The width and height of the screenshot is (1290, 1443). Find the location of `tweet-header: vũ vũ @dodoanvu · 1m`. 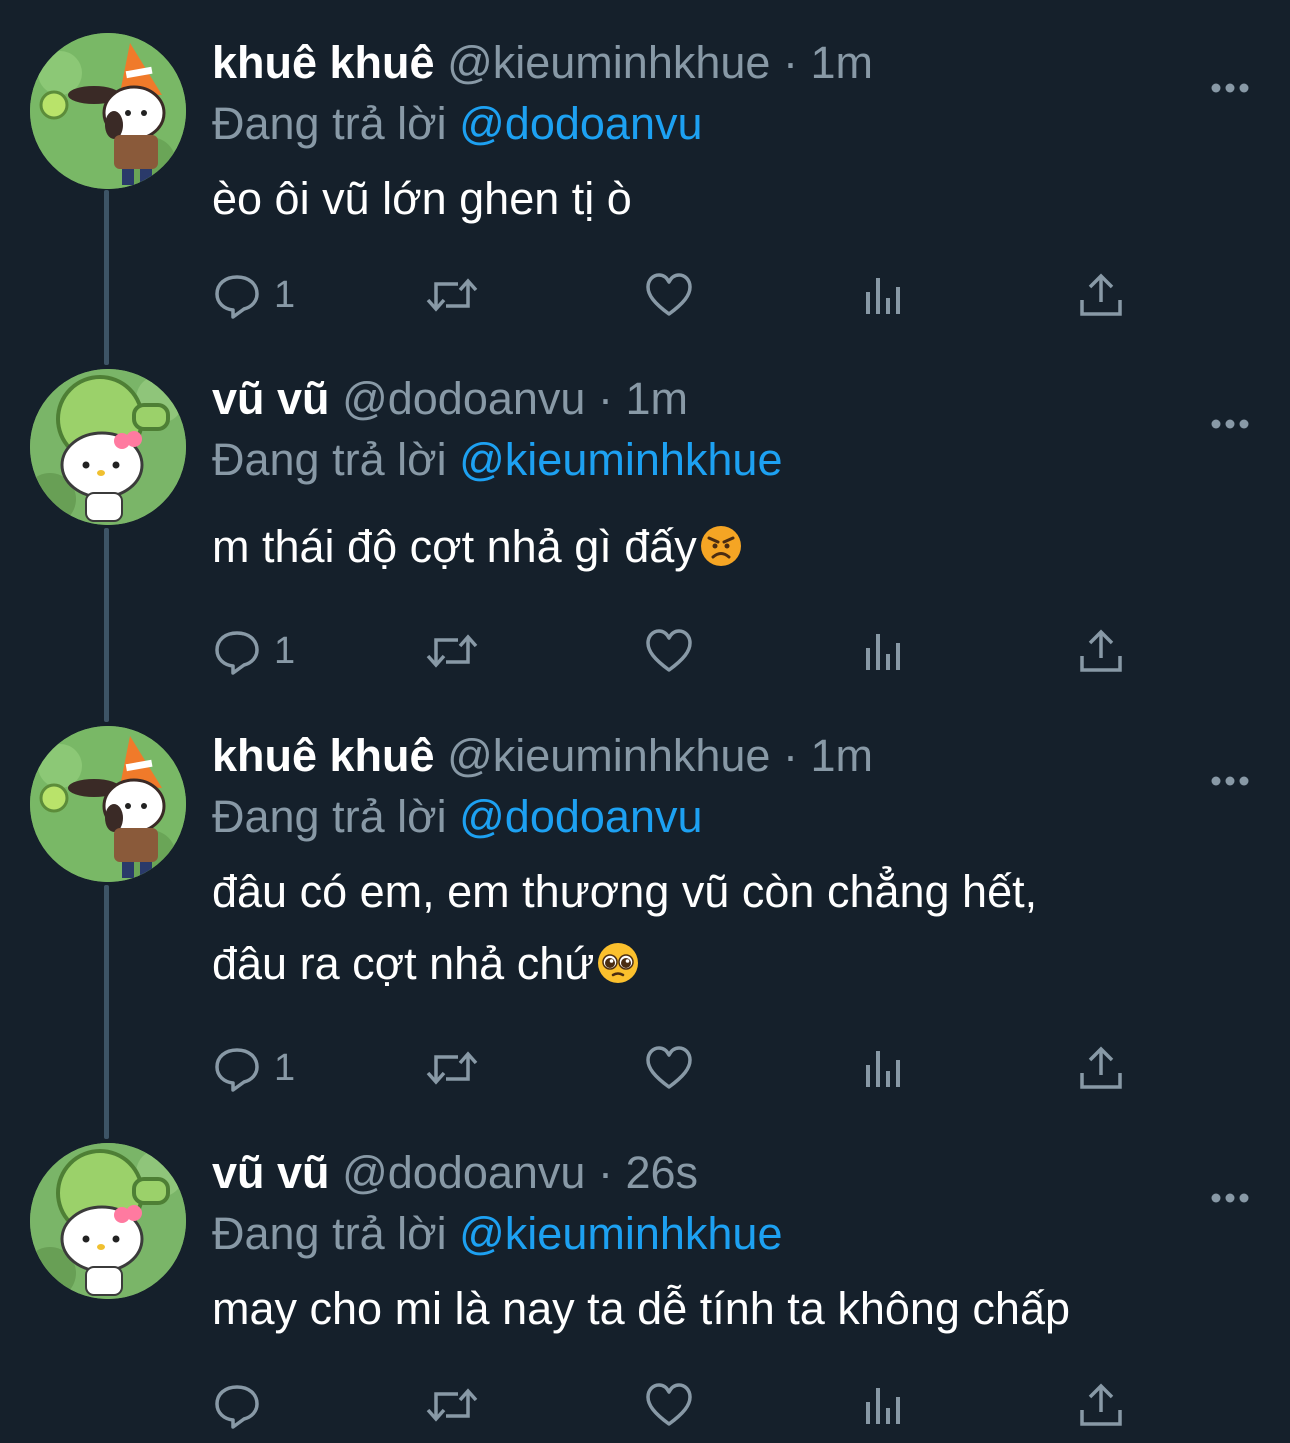

tweet-header: vũ vũ @dodoanvu · 1m is located at coordinates (731, 399).